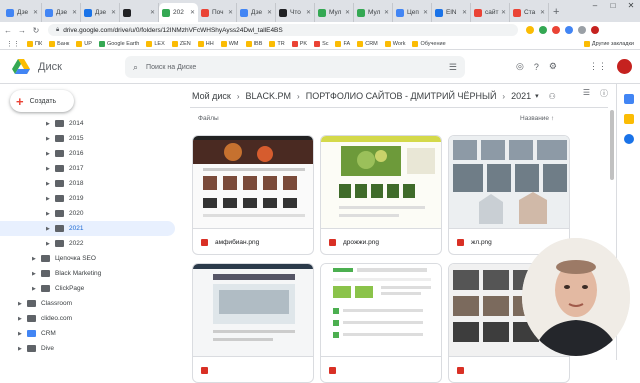 This screenshot has width=640, height=383. What do you see at coordinates (490, 12) in the screenshot?
I see `browser-tab: сайт ✕` at bounding box center [490, 12].